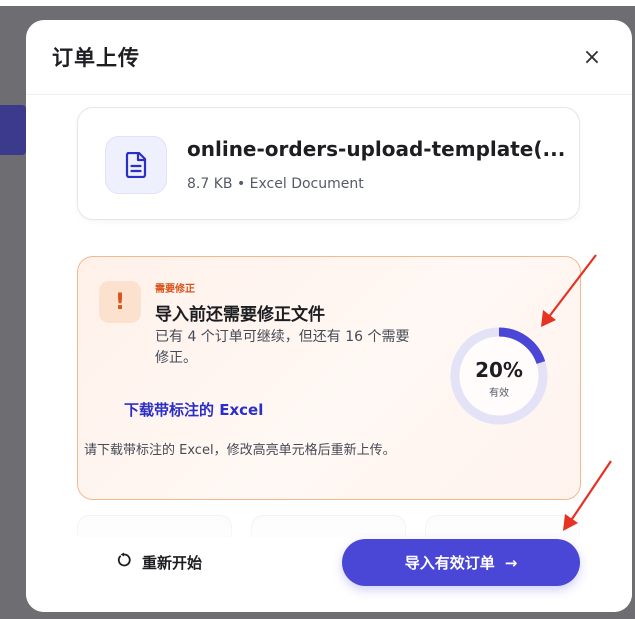 This screenshot has height=619, width=635. Describe the element at coordinates (449, 563) in the screenshot. I see `import-button-label: 导入有效订单` at that location.